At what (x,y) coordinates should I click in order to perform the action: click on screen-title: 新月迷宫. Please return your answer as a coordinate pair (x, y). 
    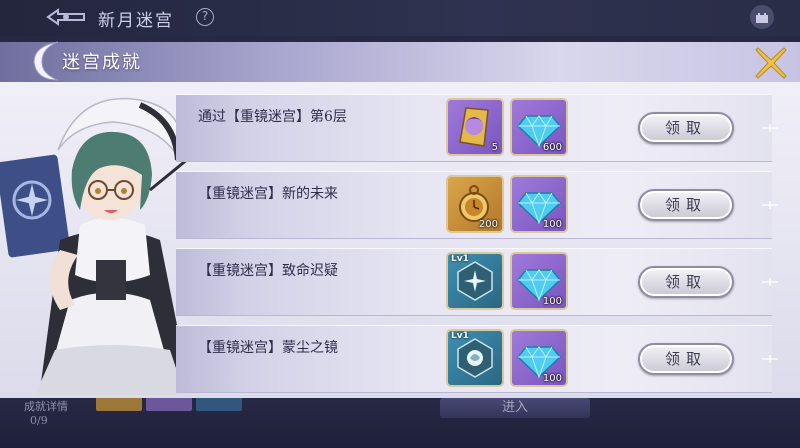
    Looking at the image, I should click on (136, 21).